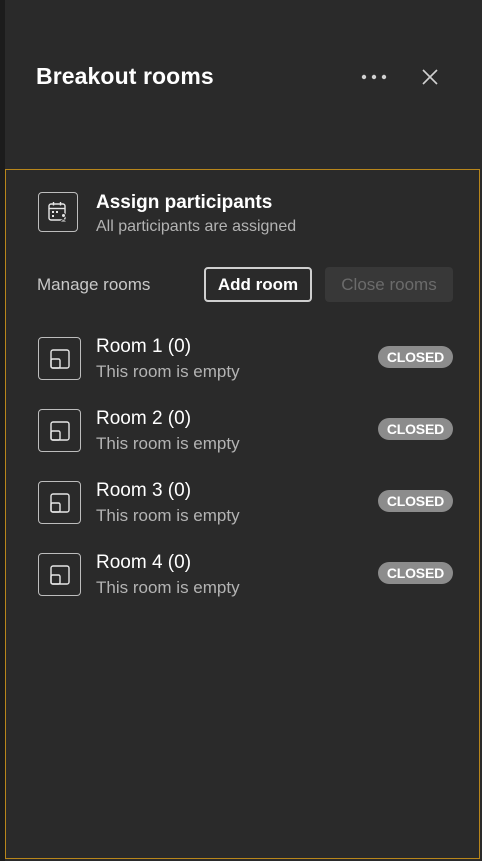  Describe the element at coordinates (243, 576) in the screenshot. I see `room-item: Room 4 (0) This room is empty CLOSED` at that location.